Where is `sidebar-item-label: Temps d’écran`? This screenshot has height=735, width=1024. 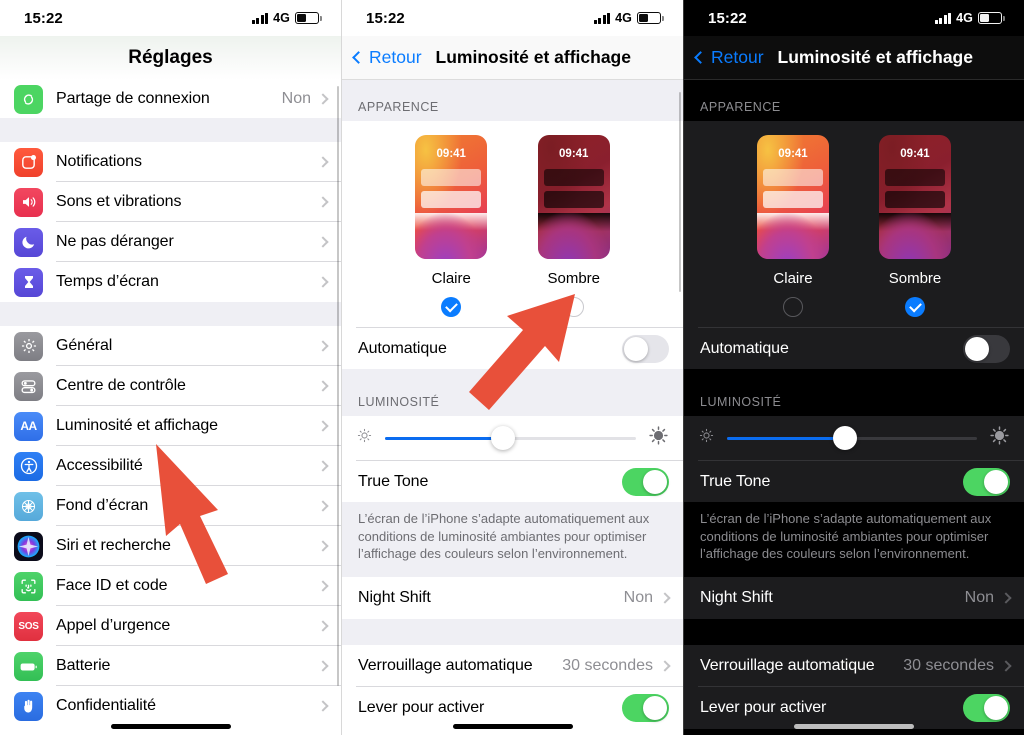 sidebar-item-label: Temps d’écran is located at coordinates (107, 281).